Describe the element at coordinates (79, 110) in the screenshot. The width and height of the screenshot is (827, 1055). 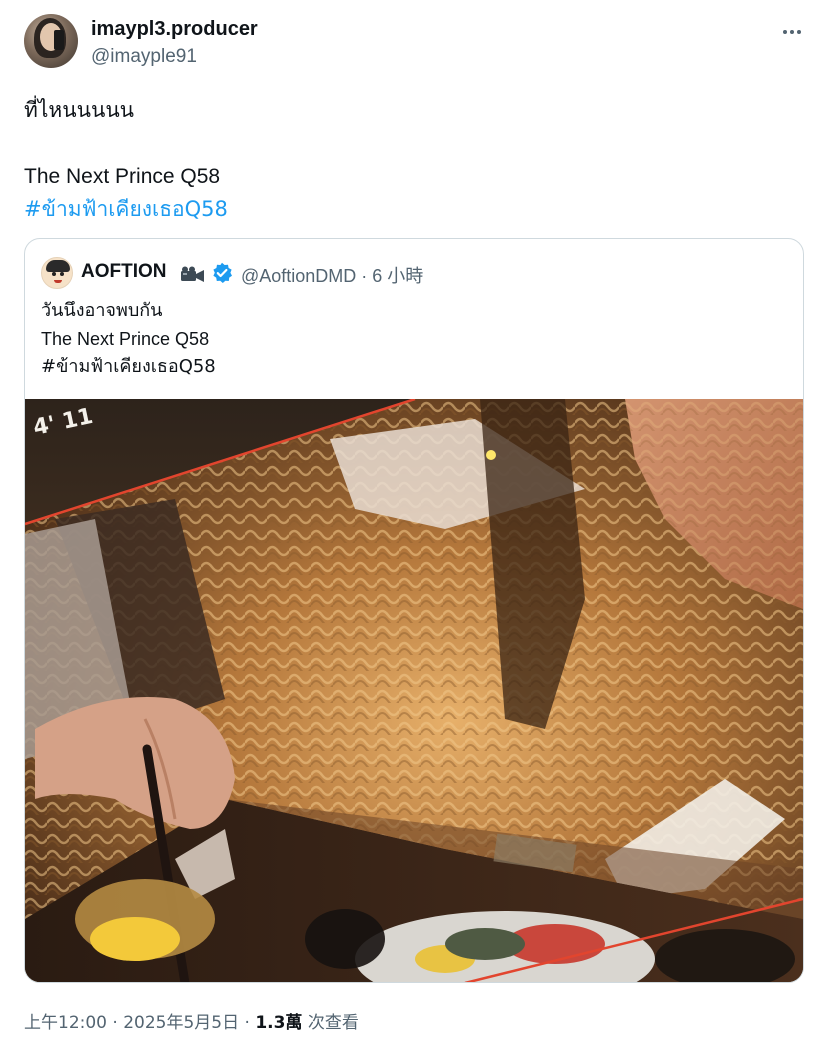
I see `tweet-line: ที่ไหนนนนน` at that location.